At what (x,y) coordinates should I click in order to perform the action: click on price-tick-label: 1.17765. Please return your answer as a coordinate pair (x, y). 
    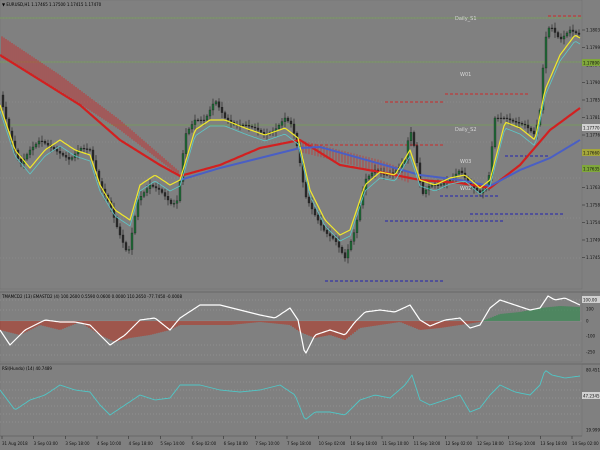
    Looking at the image, I should click on (593, 135).